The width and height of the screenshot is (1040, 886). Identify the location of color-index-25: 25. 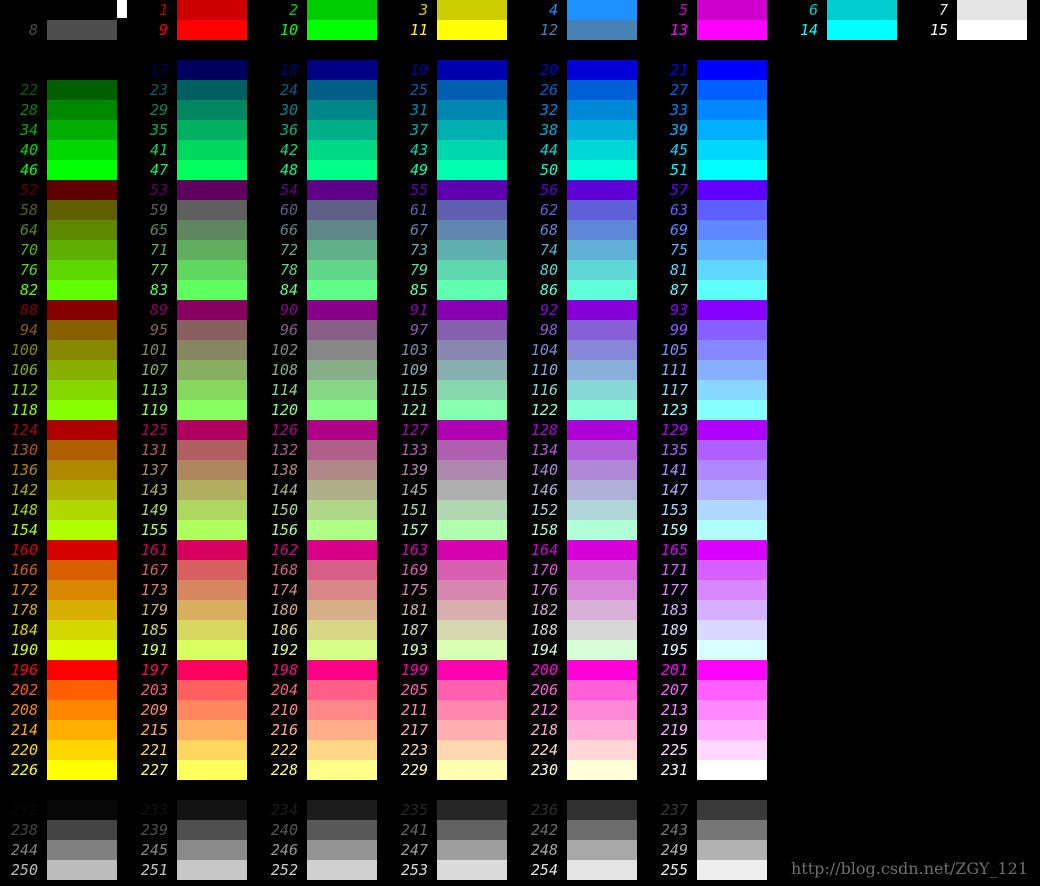
(418, 90).